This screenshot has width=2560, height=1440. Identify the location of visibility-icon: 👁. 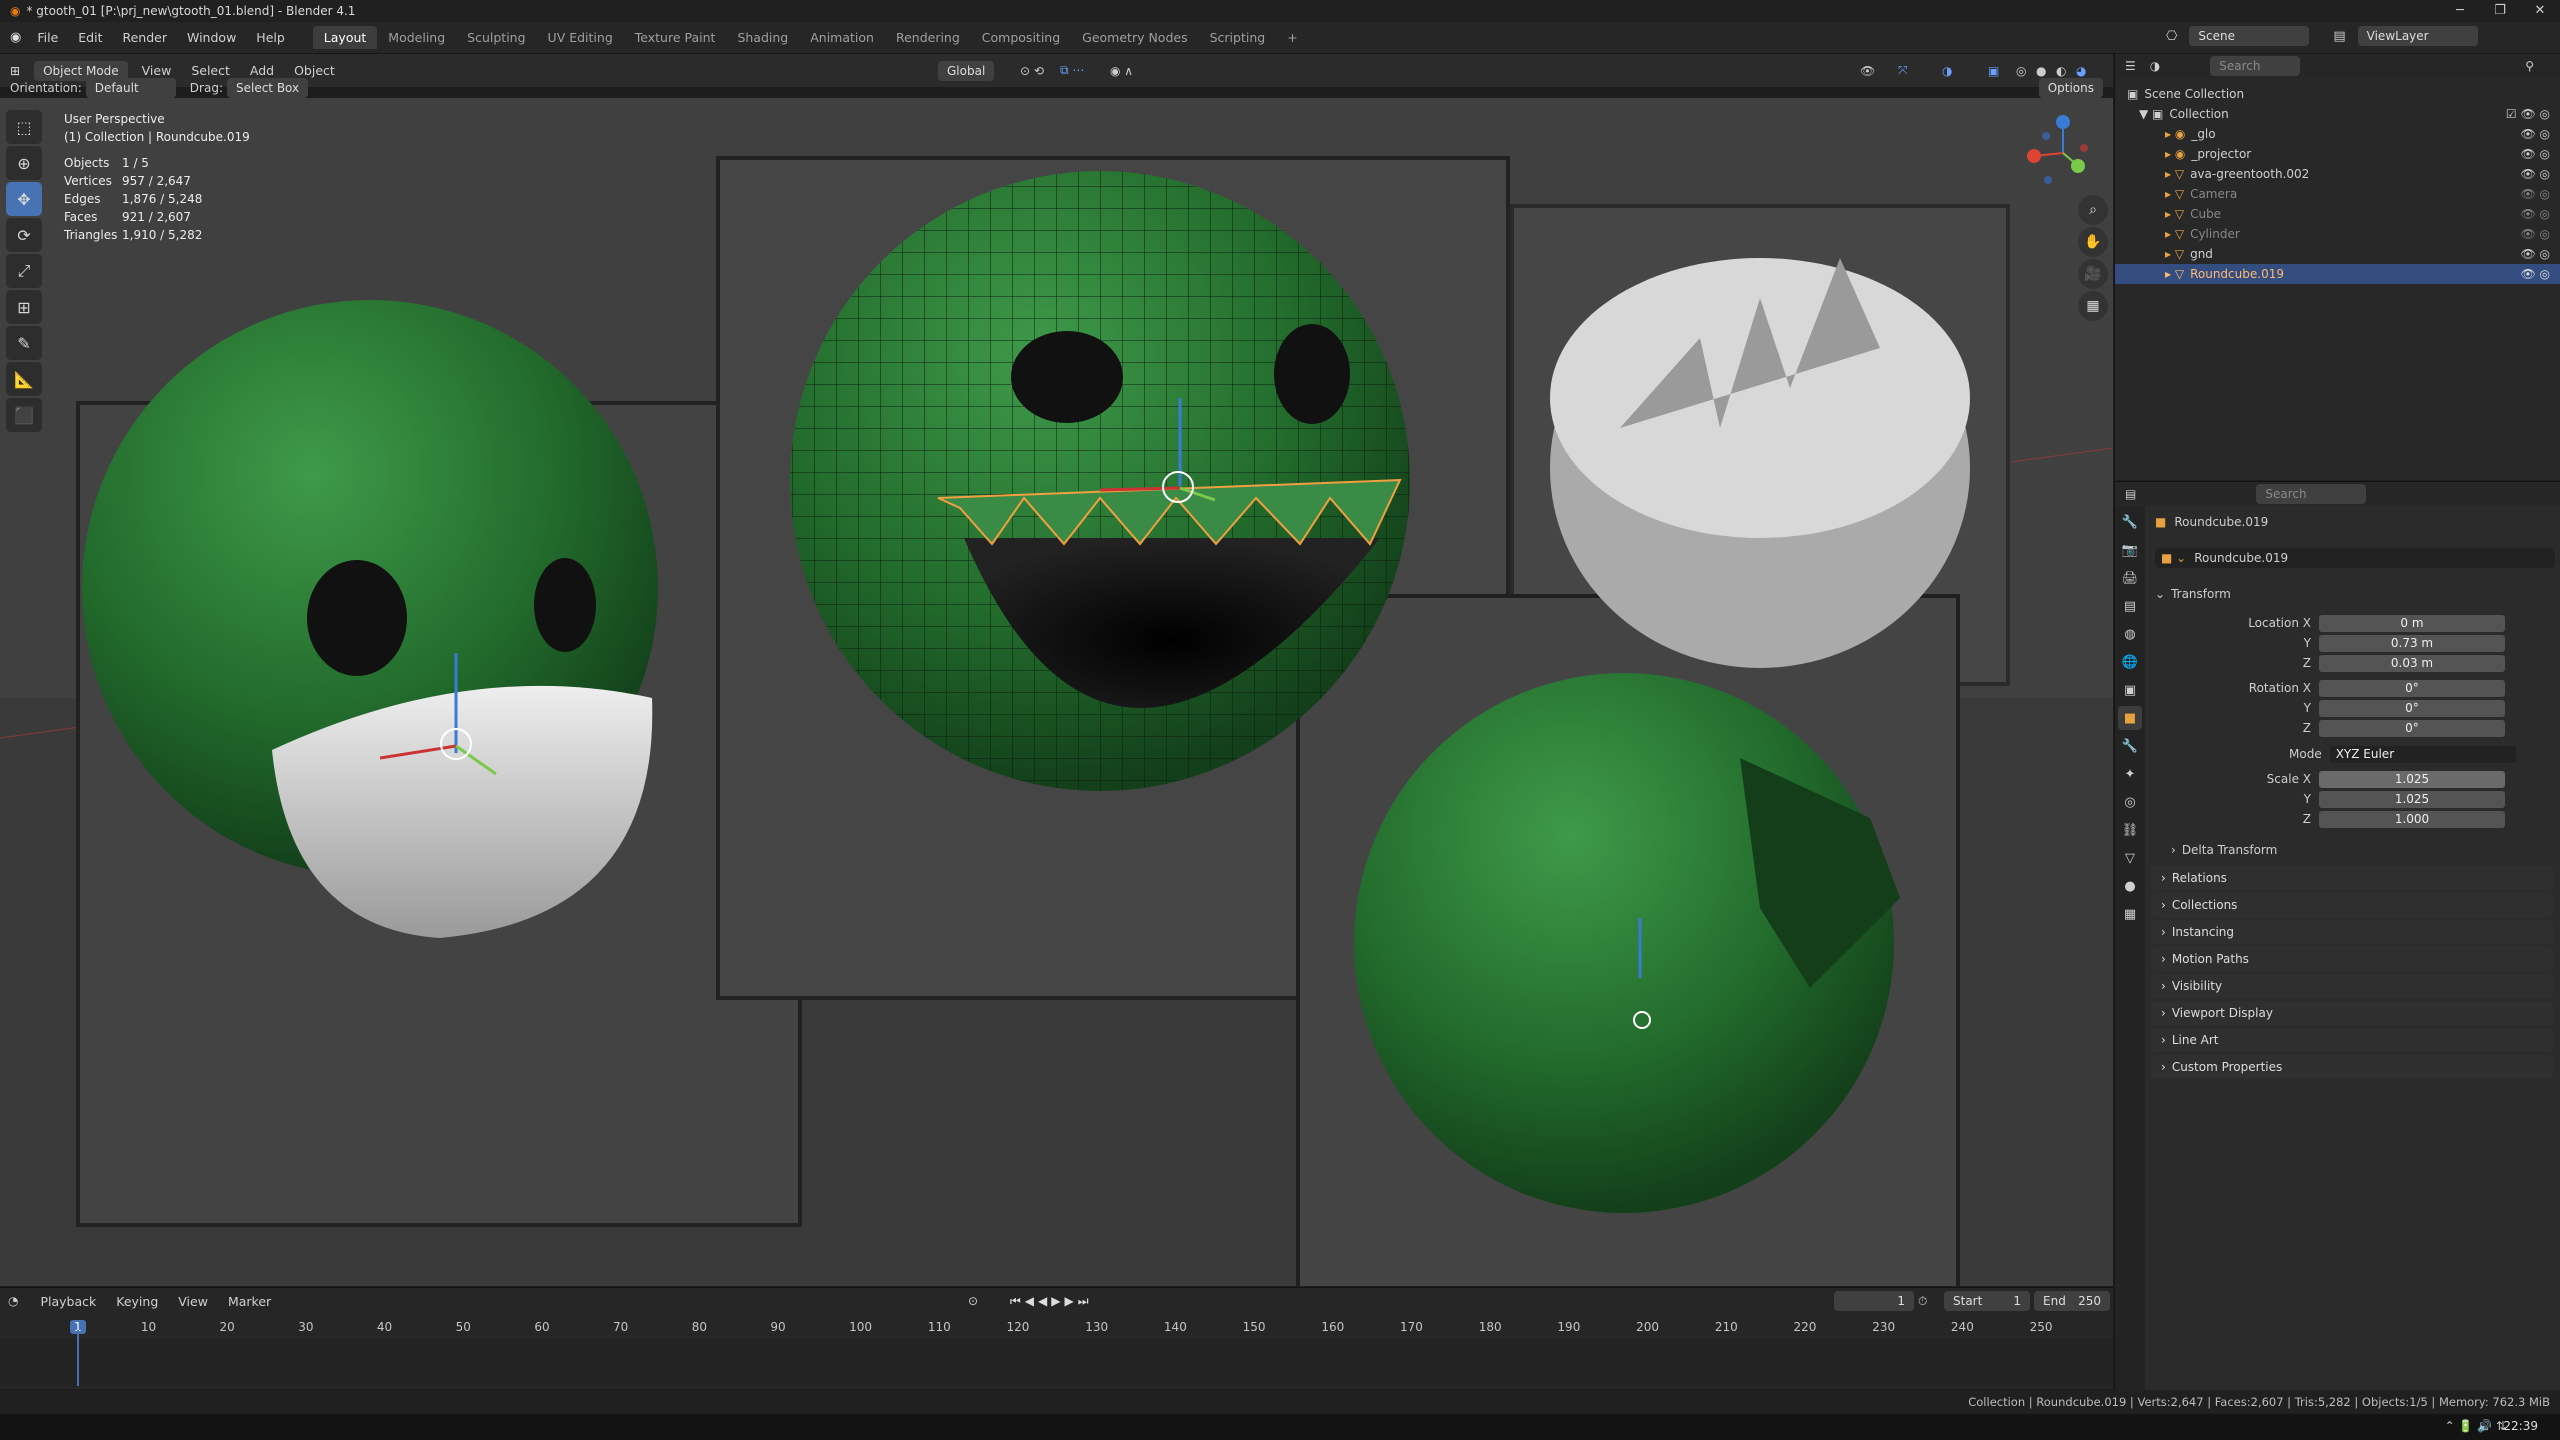
(1867, 71).